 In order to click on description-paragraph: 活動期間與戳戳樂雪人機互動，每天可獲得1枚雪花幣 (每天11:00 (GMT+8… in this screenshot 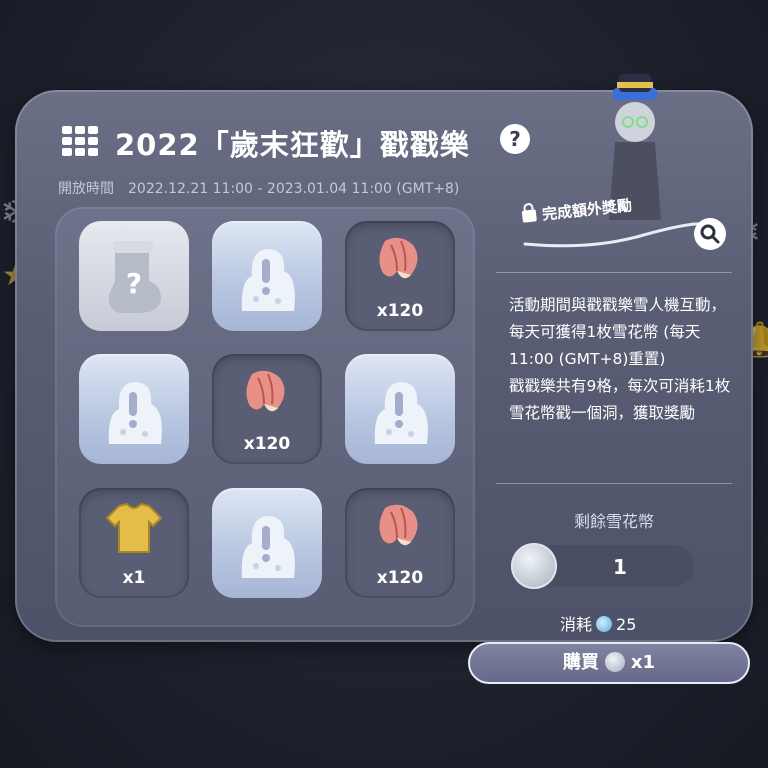, I will do `click(618, 332)`.